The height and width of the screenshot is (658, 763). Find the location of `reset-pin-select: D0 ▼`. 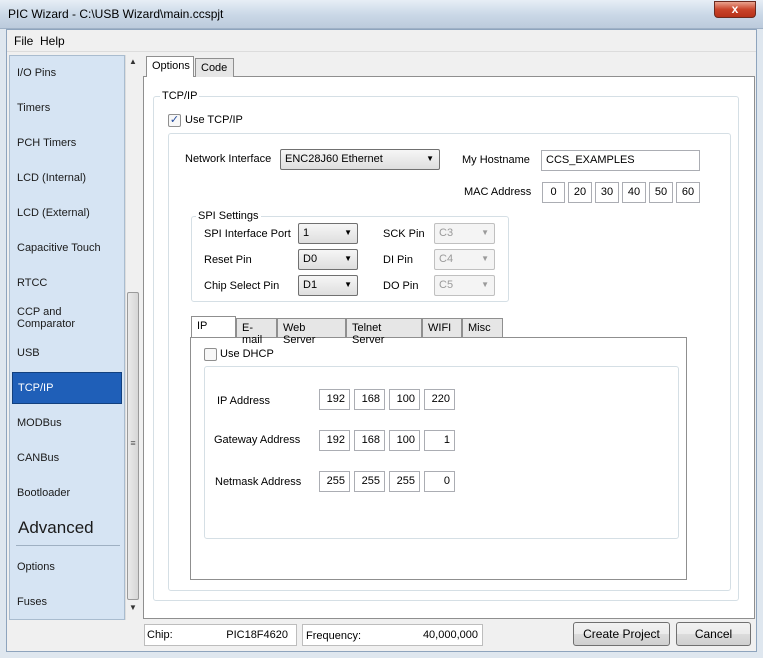

reset-pin-select: D0 ▼ is located at coordinates (328, 259).